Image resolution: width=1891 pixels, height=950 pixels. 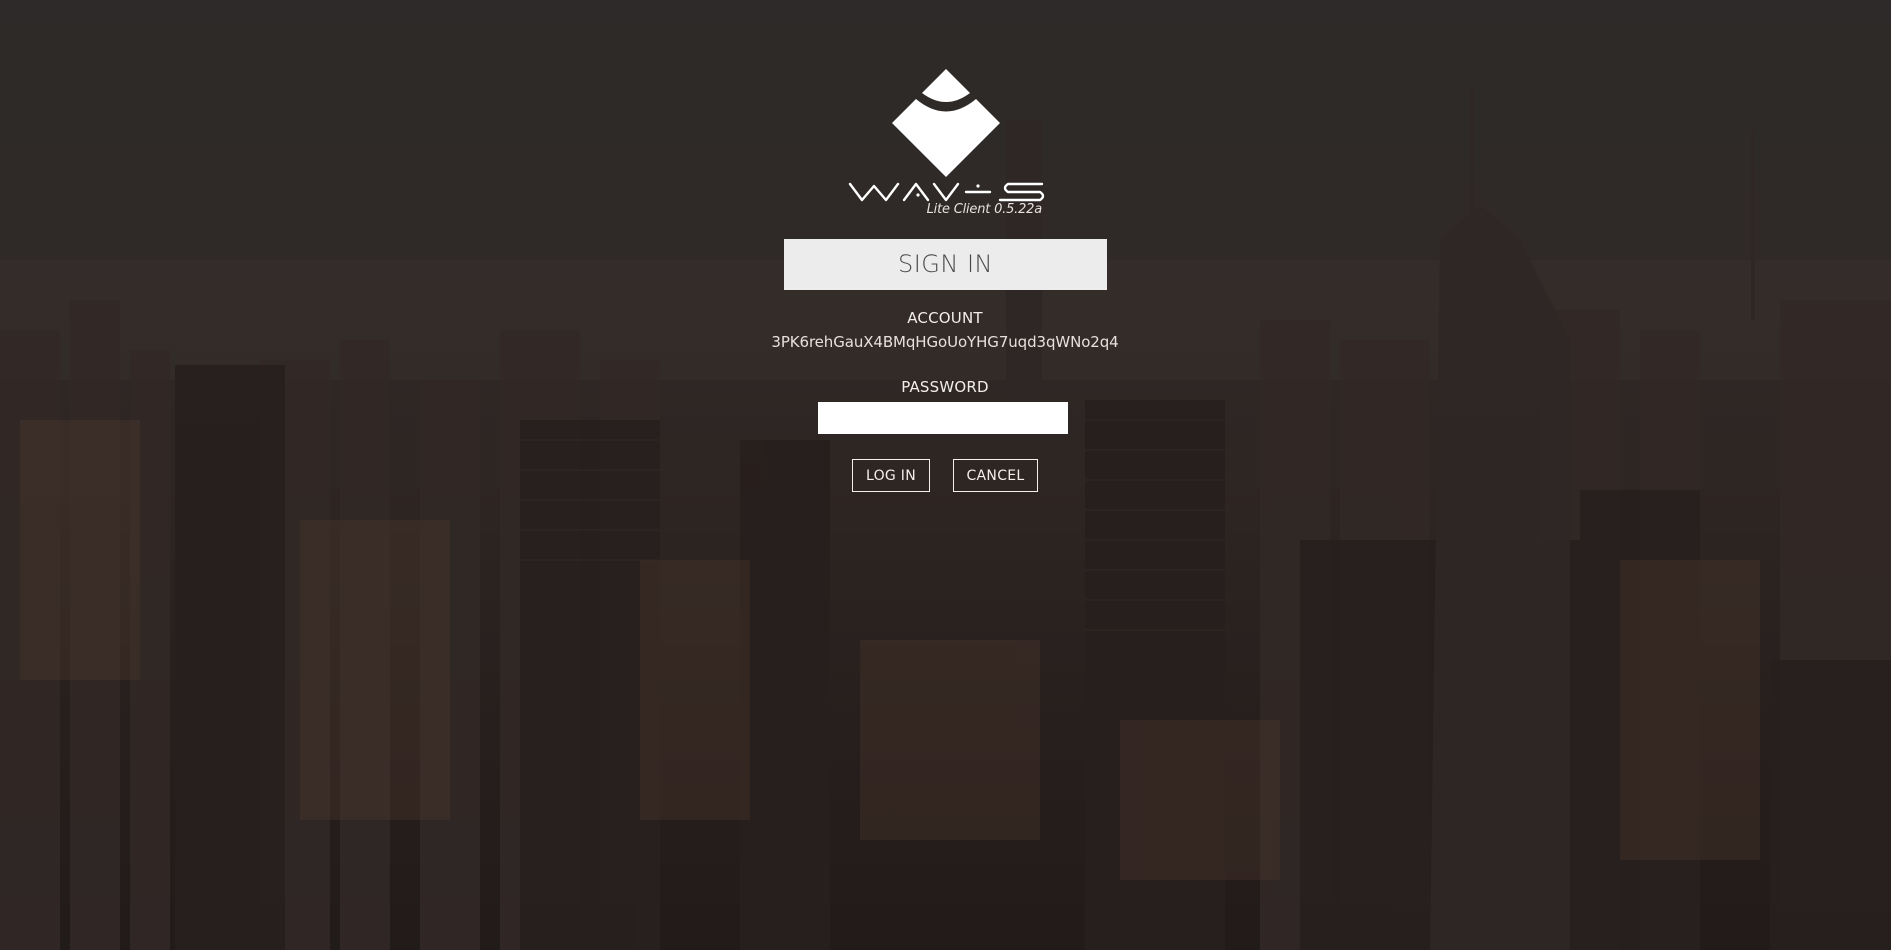 What do you see at coordinates (945, 264) in the screenshot?
I see `sign-in-heading: SIGN IN` at bounding box center [945, 264].